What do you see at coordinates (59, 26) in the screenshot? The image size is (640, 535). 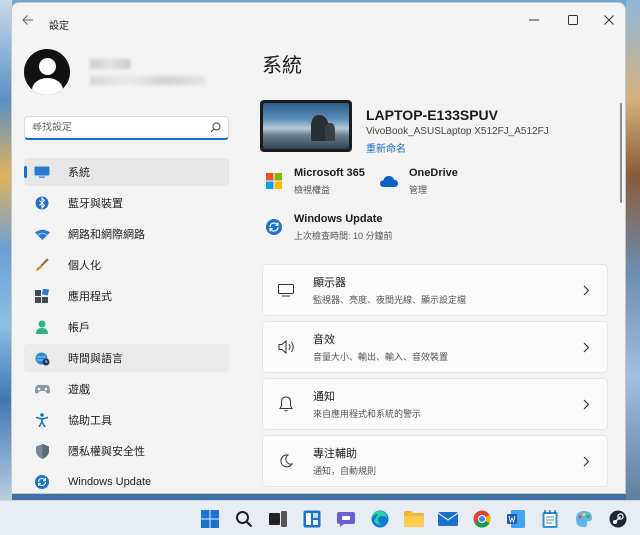 I see `window-title: 設定` at bounding box center [59, 26].